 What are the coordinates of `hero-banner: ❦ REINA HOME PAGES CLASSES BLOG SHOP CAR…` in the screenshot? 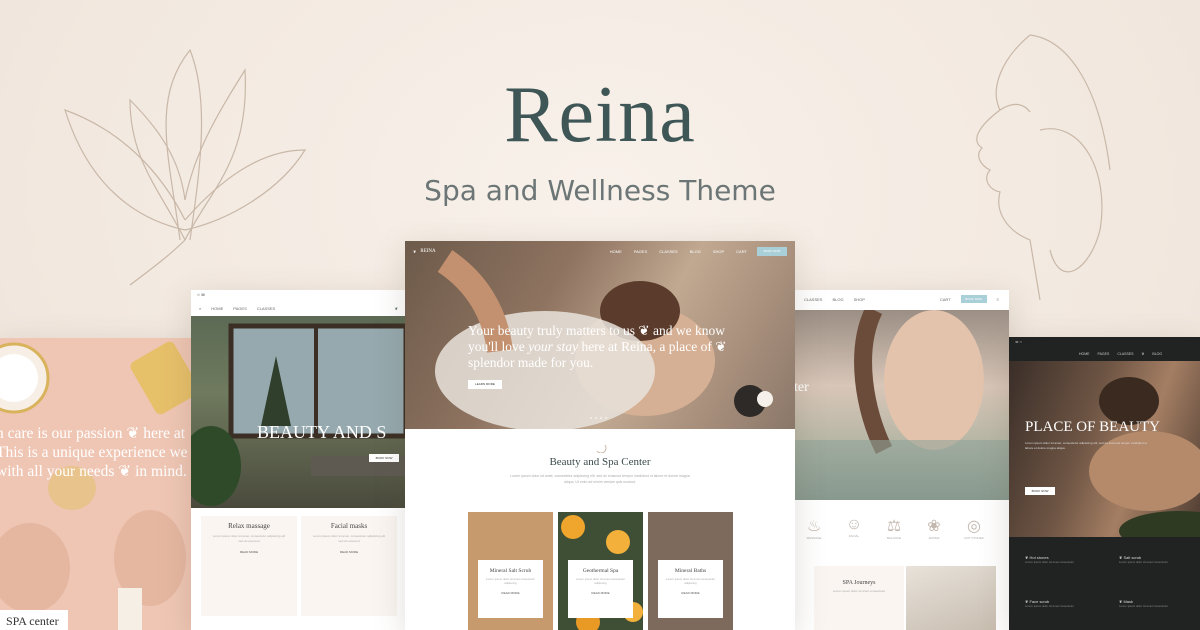 It's located at (600, 335).